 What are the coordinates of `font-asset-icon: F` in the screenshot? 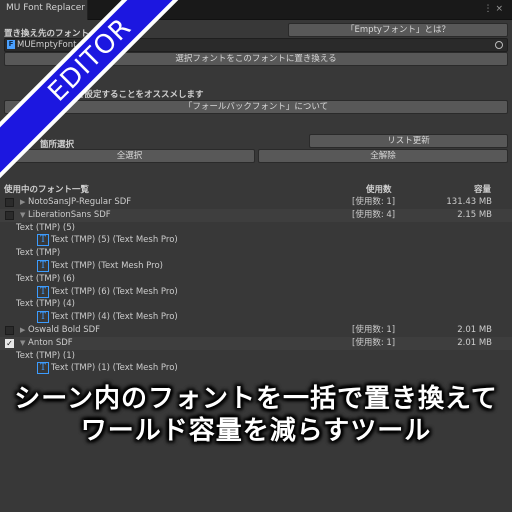 It's located at (11, 44).